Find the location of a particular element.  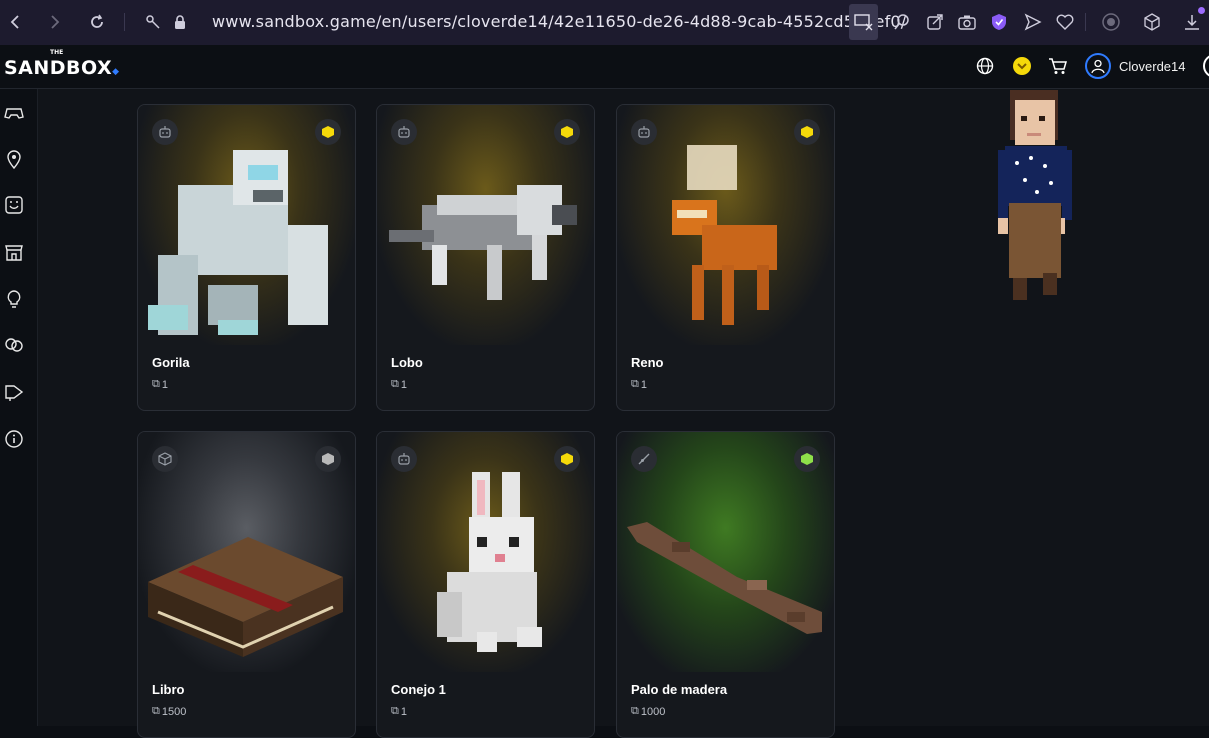

forward-icon is located at coordinates (55, 22).